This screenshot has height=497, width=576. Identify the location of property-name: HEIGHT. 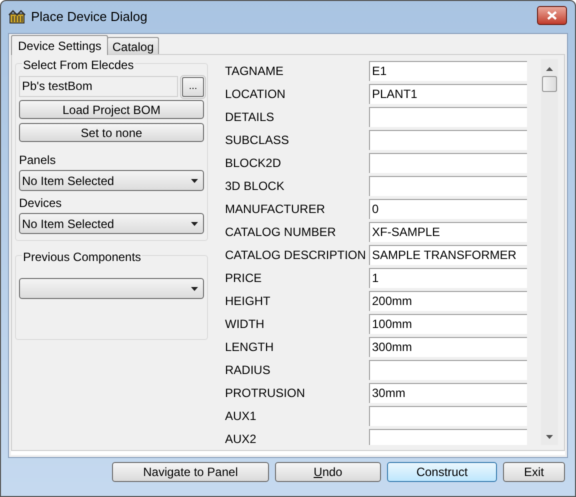
(248, 301).